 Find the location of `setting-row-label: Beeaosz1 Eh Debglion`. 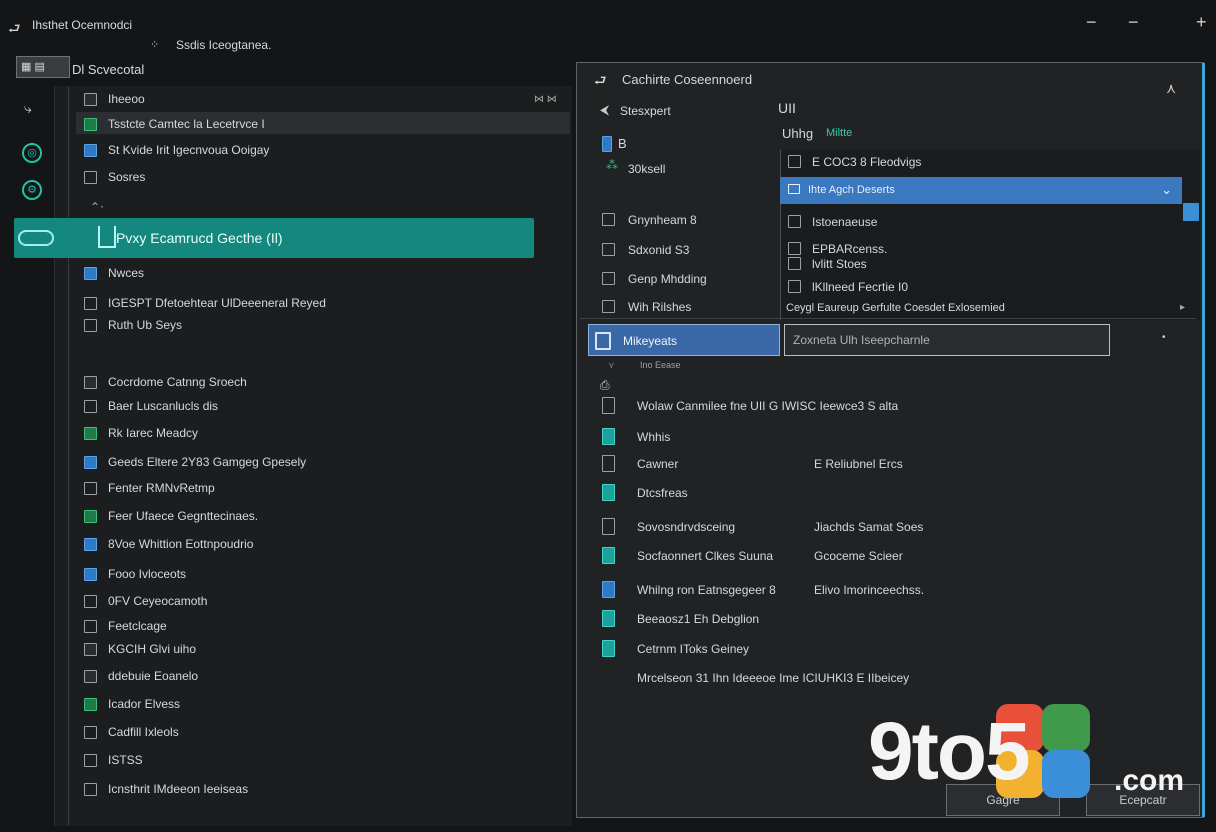

setting-row-label: Beeaosz1 Eh Debglion is located at coordinates (698, 619).